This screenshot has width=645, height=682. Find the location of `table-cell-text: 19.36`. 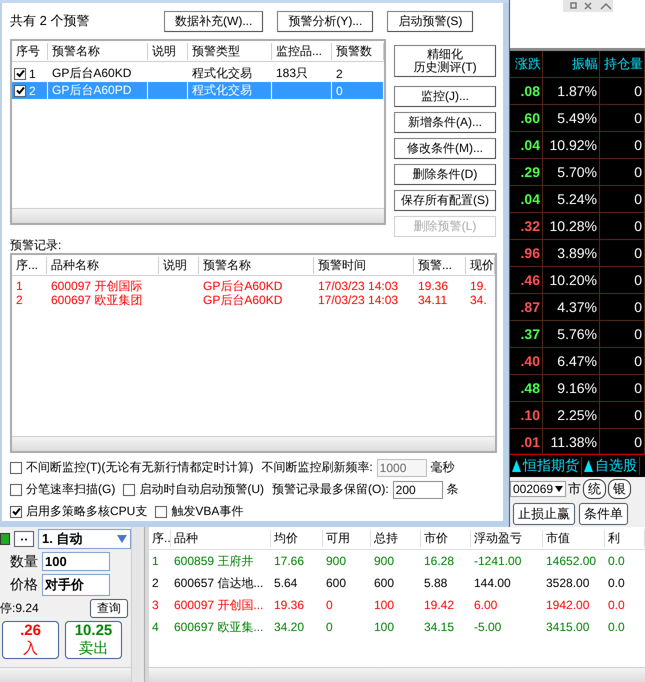

table-cell-text: 19.36 is located at coordinates (289, 605).